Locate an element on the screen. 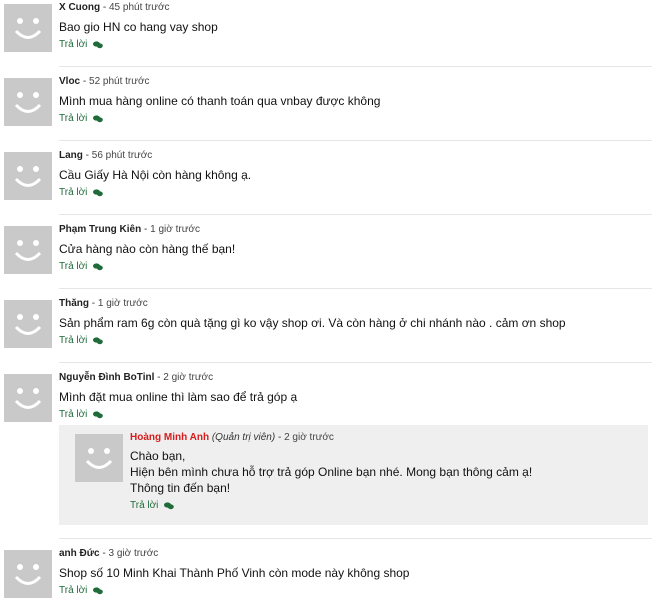 This screenshot has width=660, height=602. comment-author: Lang is located at coordinates (71, 155).